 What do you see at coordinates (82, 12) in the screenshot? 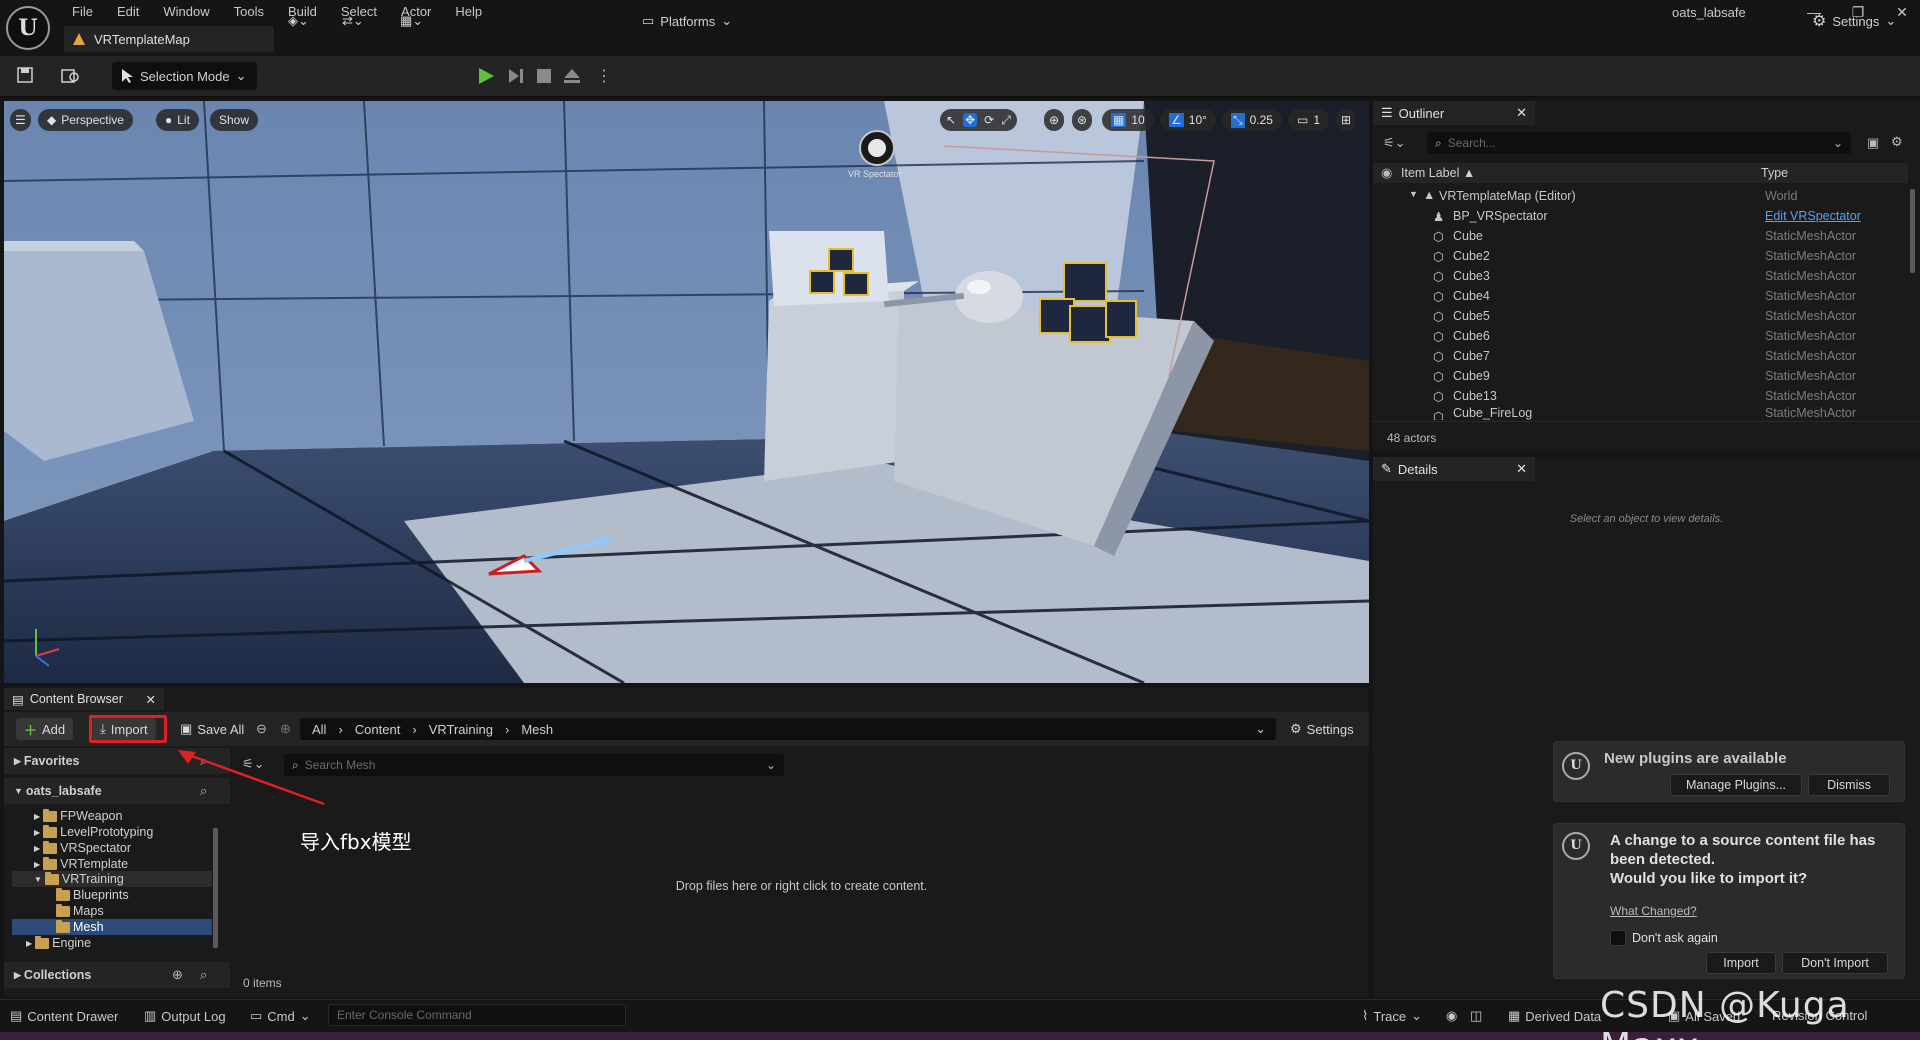
I see `menu-file: File` at bounding box center [82, 12].